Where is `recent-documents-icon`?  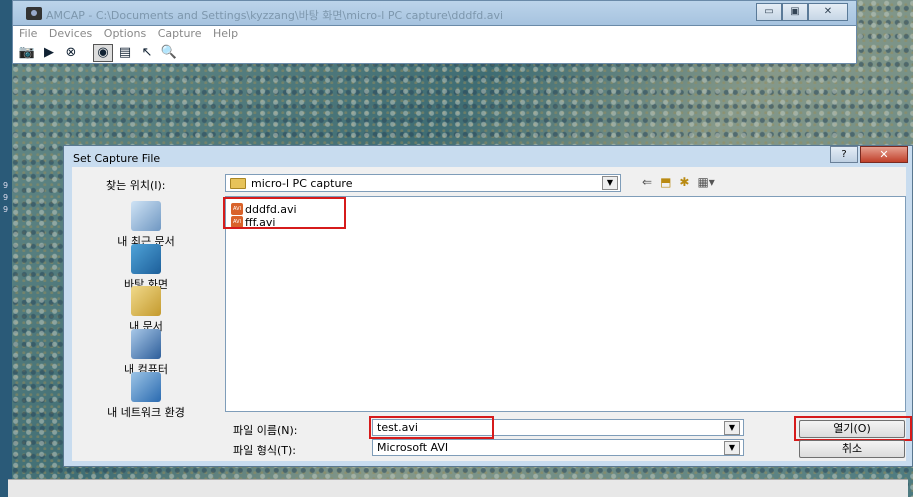
recent-documents-icon is located at coordinates (146, 216).